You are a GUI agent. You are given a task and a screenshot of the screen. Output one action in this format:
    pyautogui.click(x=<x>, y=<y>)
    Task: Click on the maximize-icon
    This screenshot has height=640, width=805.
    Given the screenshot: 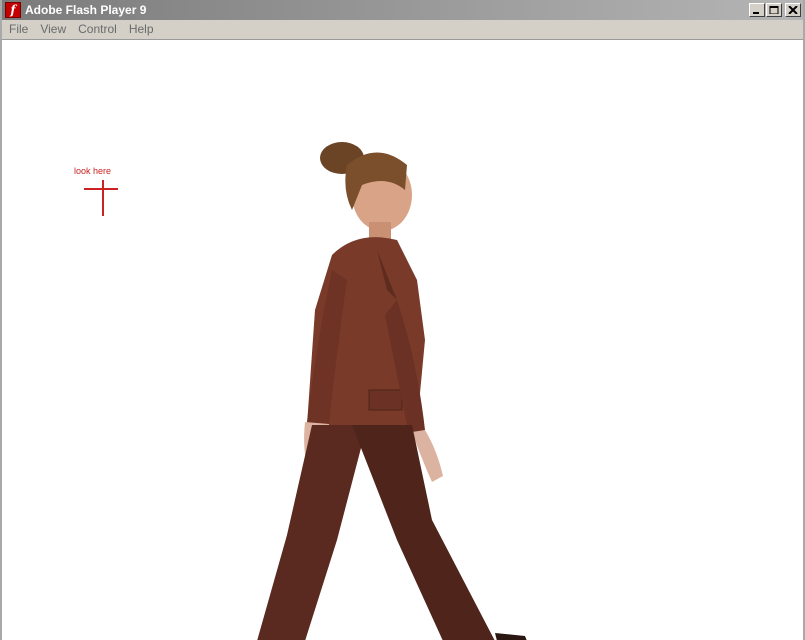 What is the action you would take?
    pyautogui.click(x=774, y=10)
    